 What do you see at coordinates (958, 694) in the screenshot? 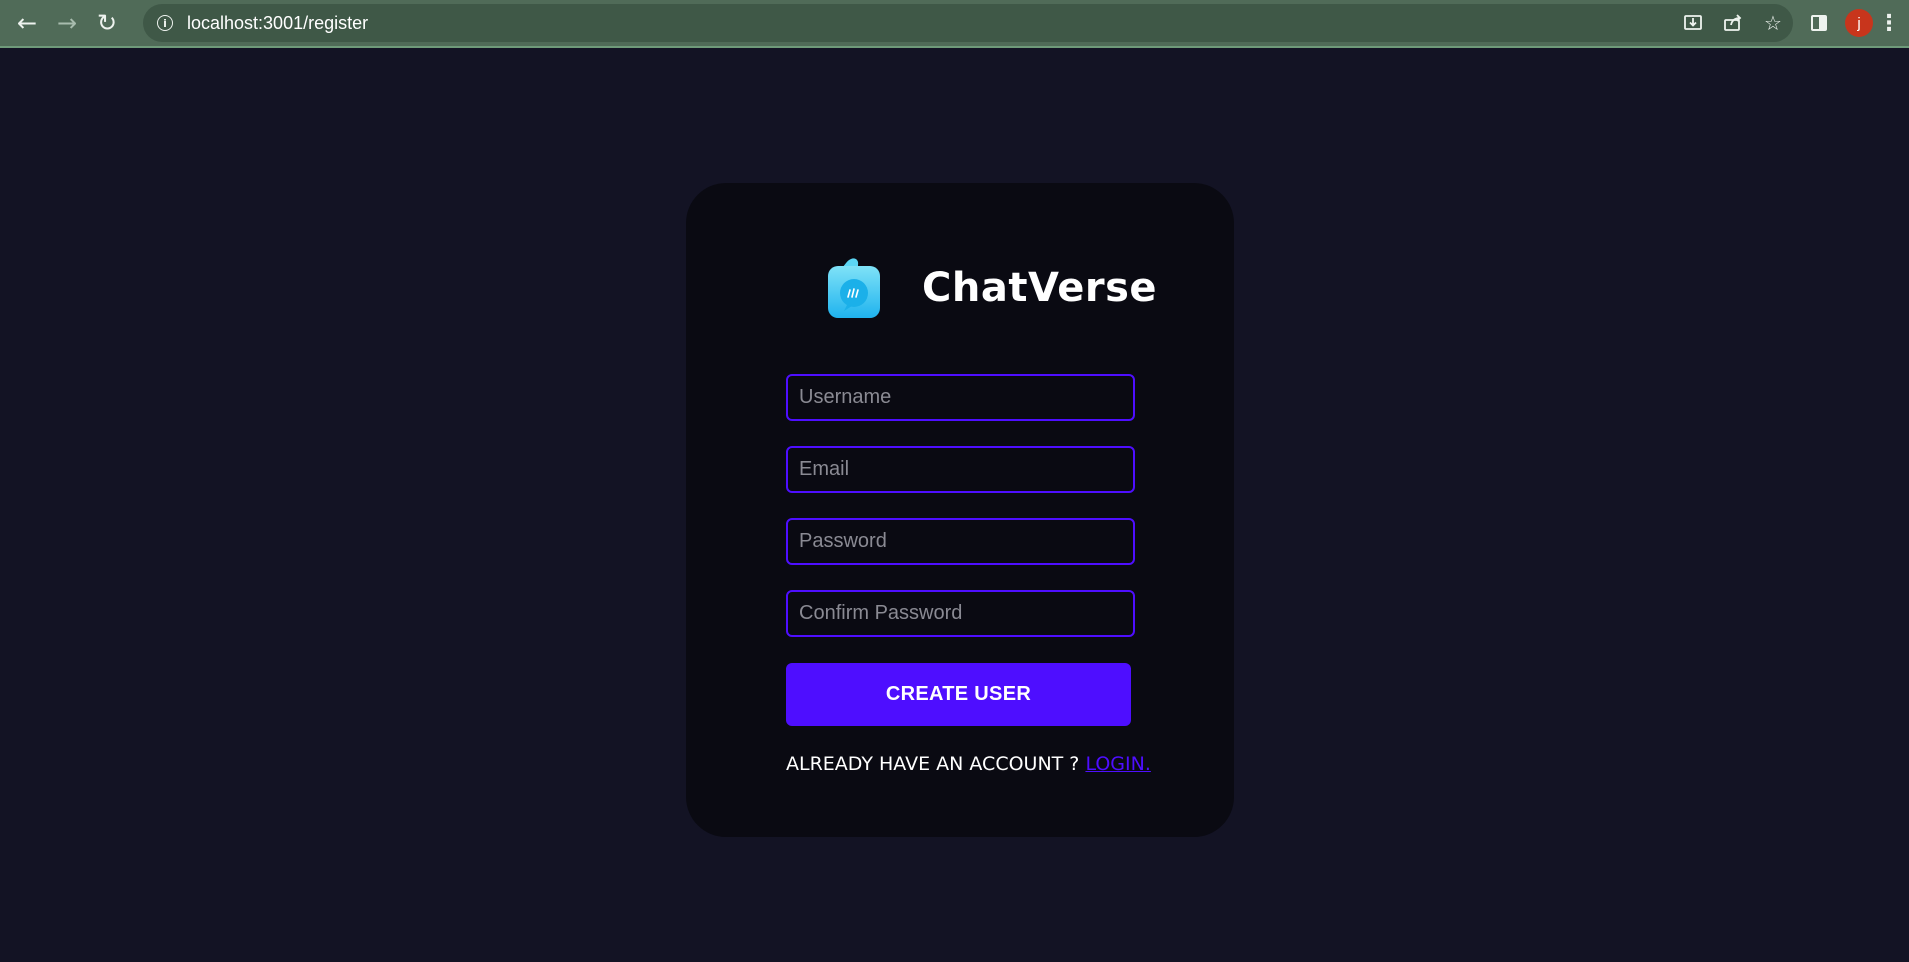
I see `create-user-button: CREATE USER` at bounding box center [958, 694].